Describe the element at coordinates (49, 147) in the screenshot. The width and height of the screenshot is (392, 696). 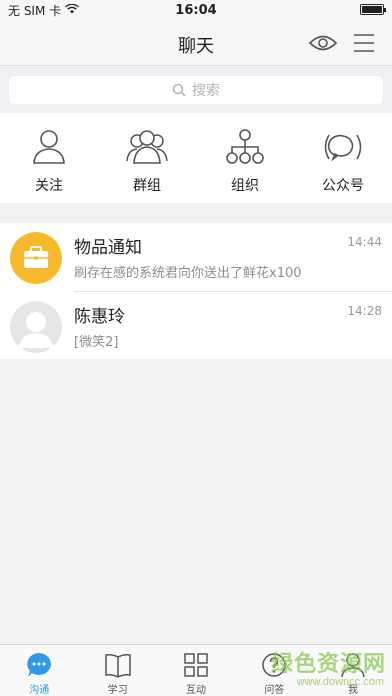
I see `person-icon` at that location.